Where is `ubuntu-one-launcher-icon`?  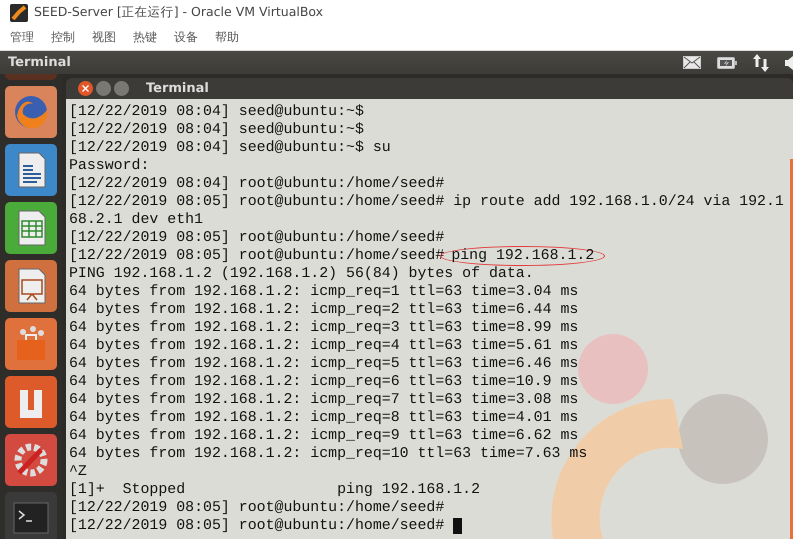
ubuntu-one-launcher-icon is located at coordinates (31, 402).